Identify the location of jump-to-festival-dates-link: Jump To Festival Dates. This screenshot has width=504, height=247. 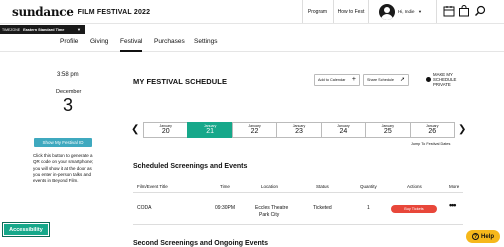
(430, 144).